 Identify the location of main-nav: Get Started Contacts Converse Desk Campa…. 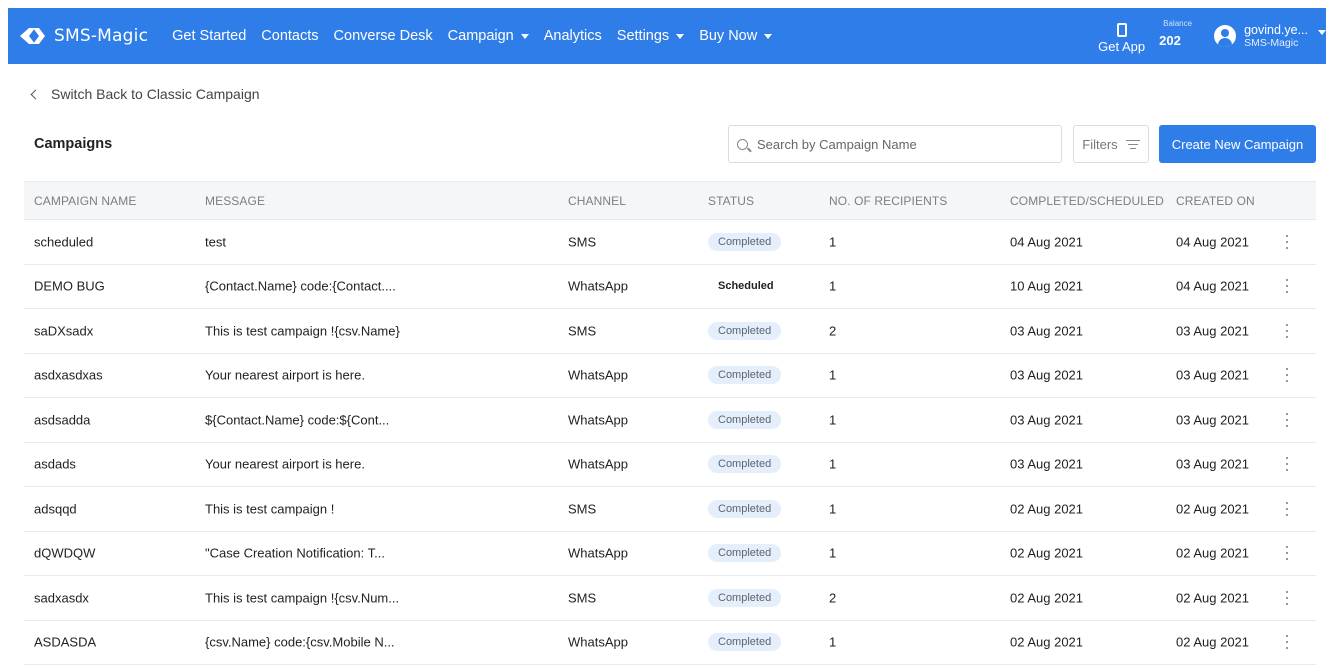
(479, 36).